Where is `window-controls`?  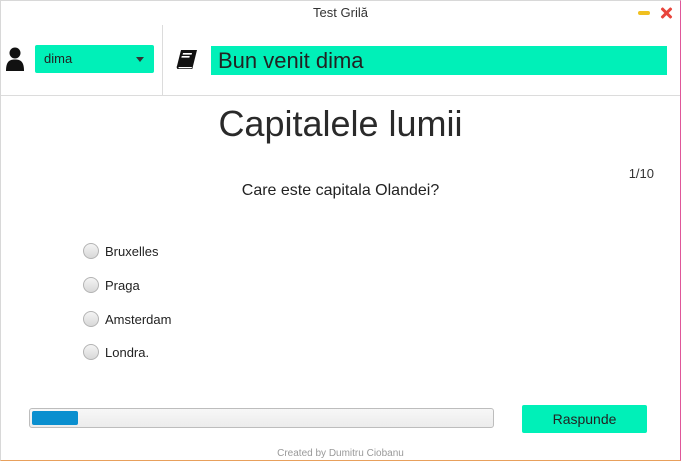 window-controls is located at coordinates (655, 13).